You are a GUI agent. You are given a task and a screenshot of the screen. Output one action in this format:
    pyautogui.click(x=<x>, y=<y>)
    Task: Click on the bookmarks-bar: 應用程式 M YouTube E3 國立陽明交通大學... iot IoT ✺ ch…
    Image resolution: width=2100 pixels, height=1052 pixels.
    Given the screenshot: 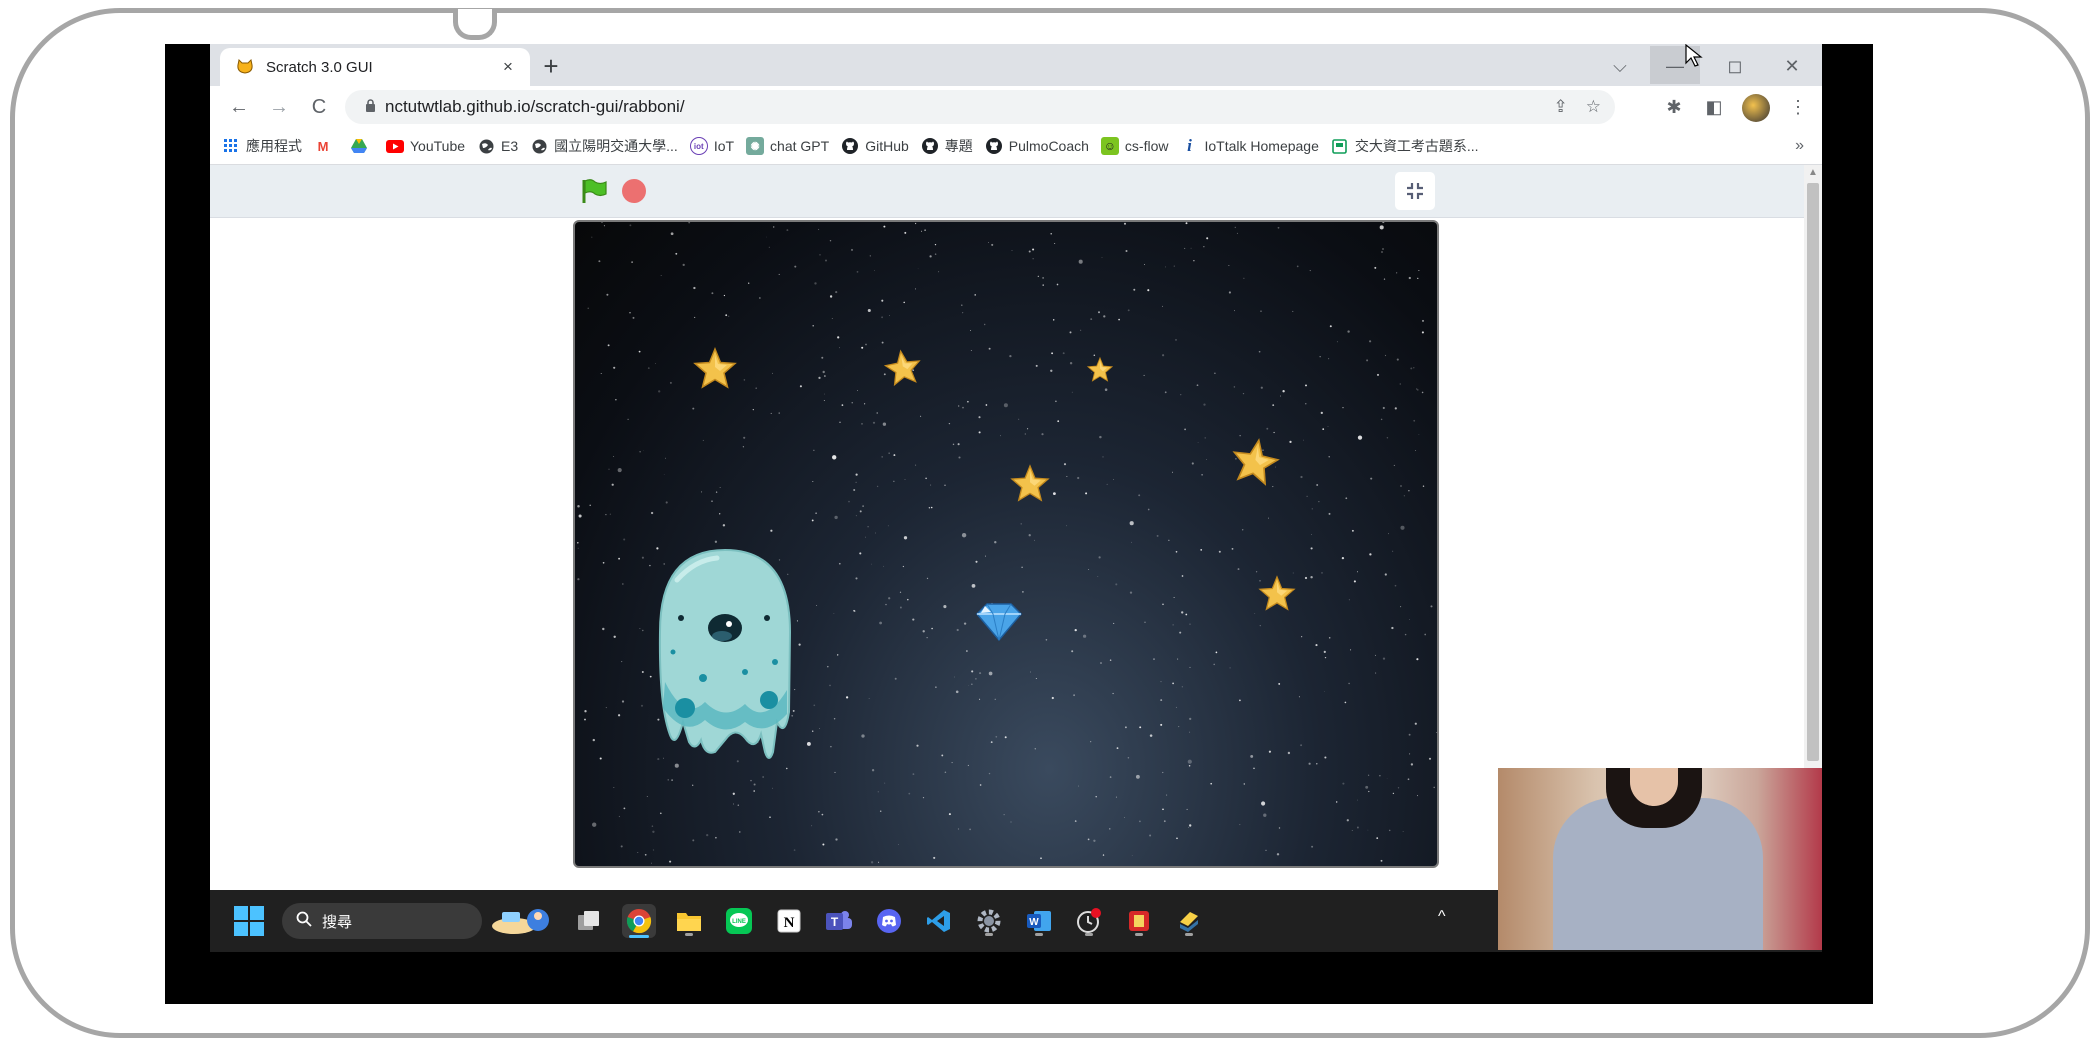 What is the action you would take?
    pyautogui.click(x=1016, y=146)
    